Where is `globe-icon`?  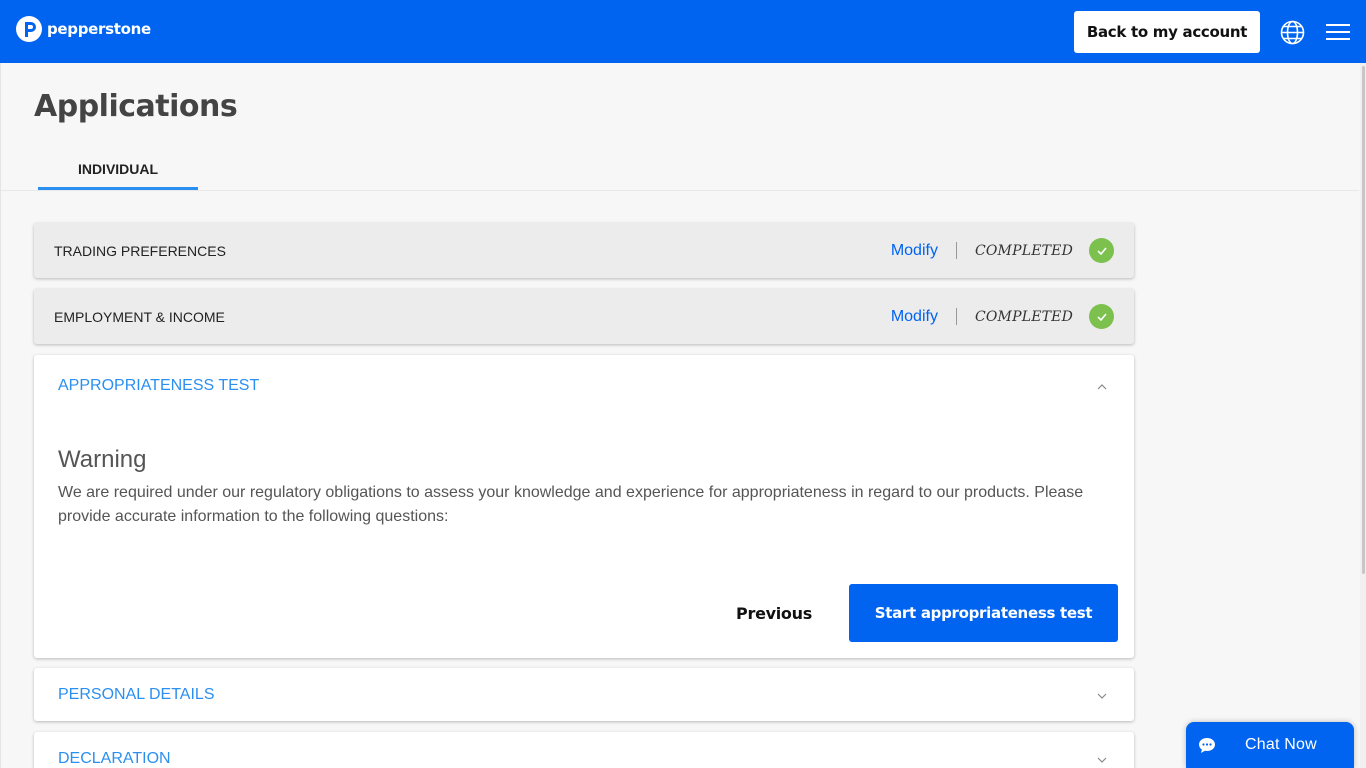
globe-icon is located at coordinates (1292, 32).